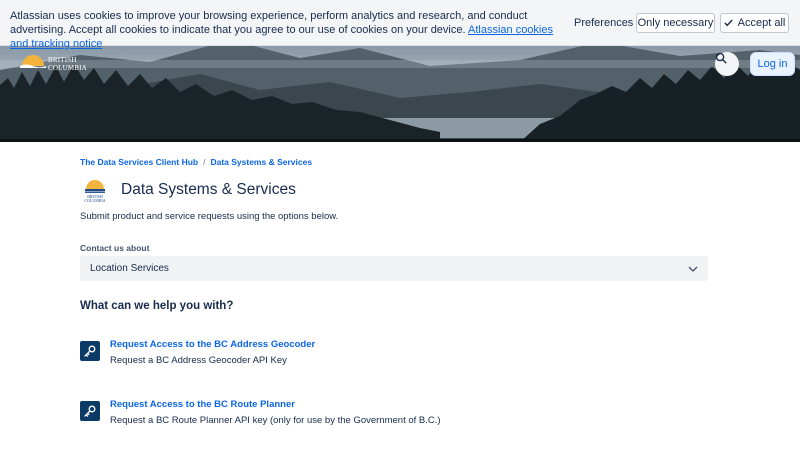  What do you see at coordinates (394, 268) in the screenshot?
I see `contact-select: Location Services` at bounding box center [394, 268].